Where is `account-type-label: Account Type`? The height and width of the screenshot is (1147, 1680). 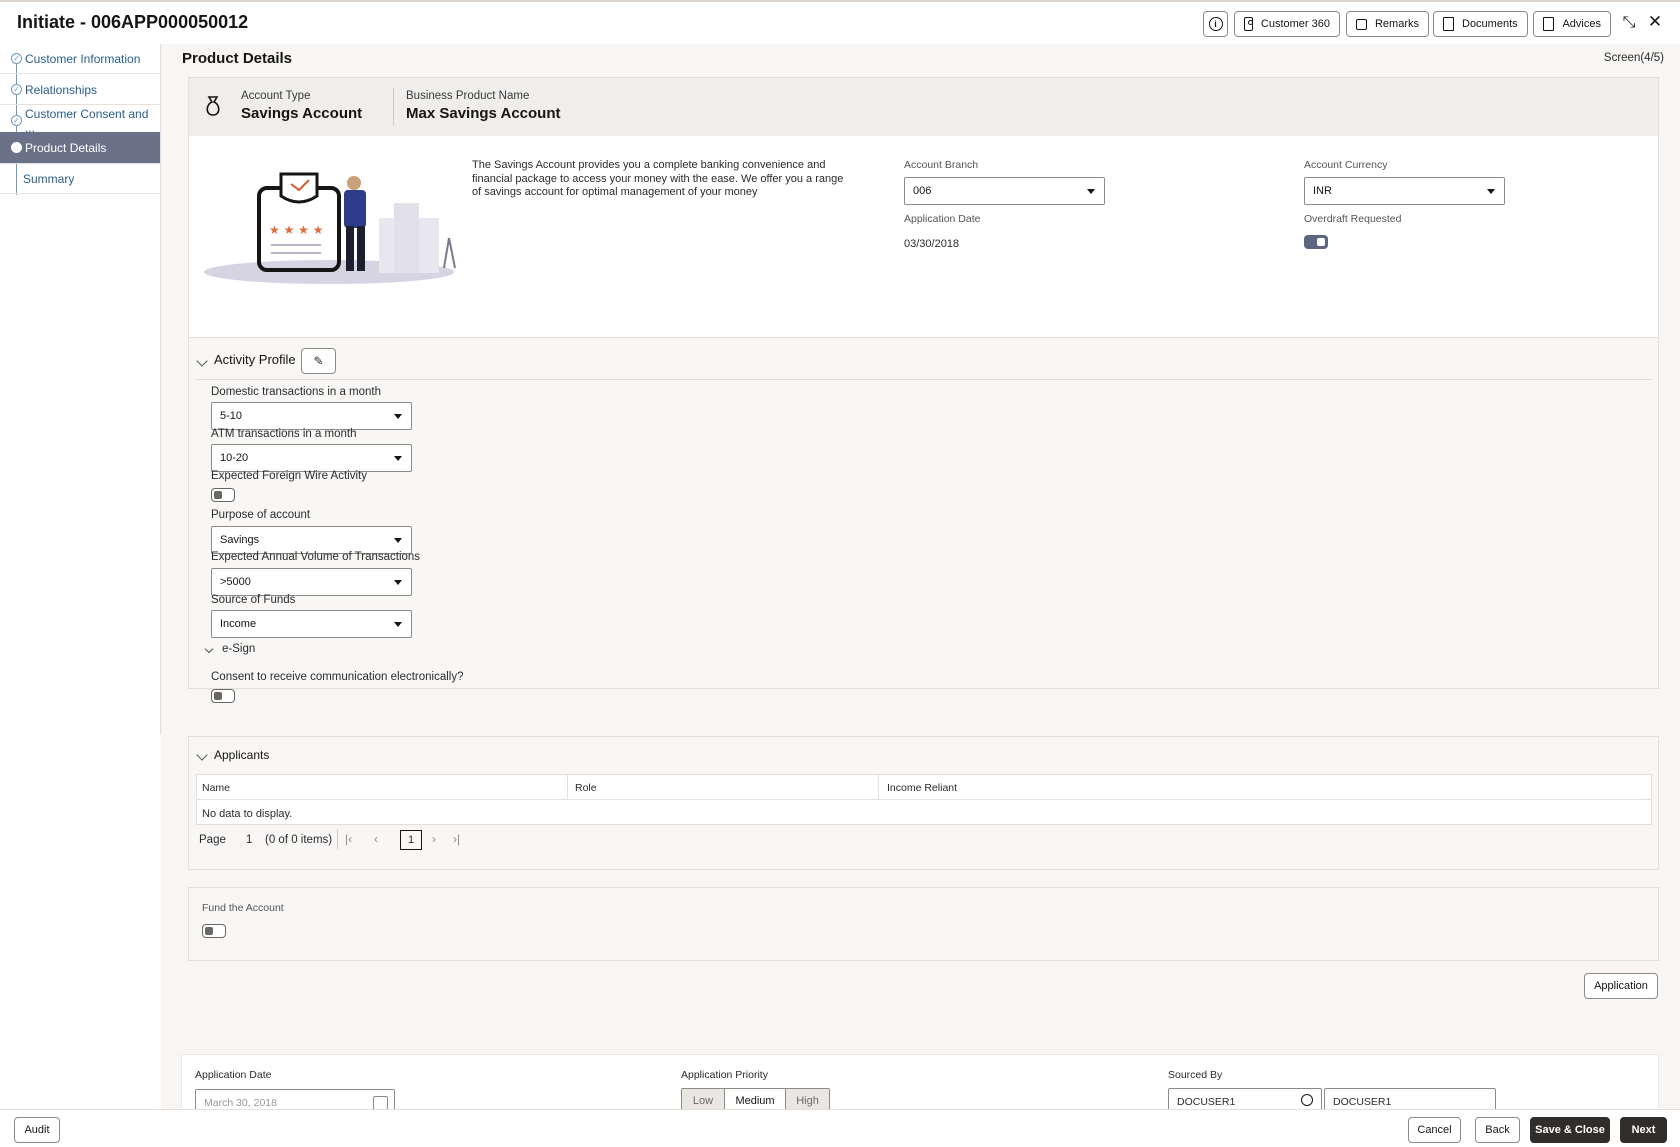
account-type-label: Account Type is located at coordinates (276, 96).